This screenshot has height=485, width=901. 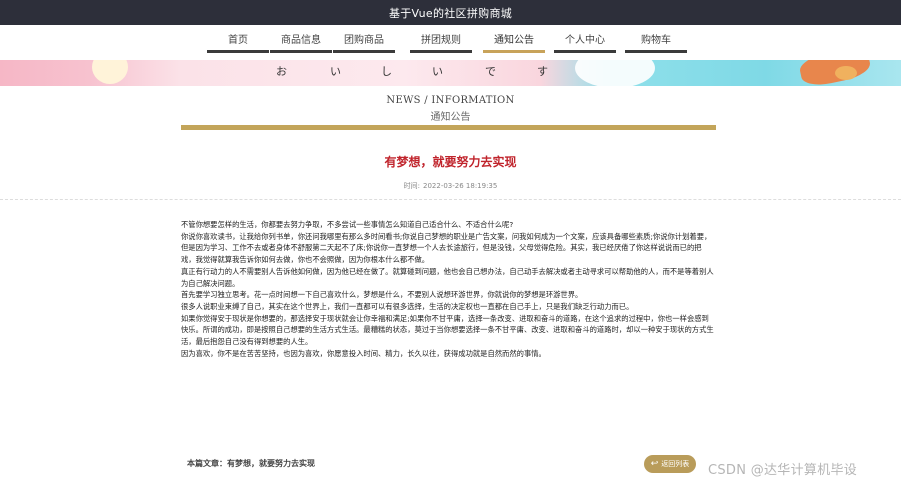 What do you see at coordinates (238, 43) in the screenshot?
I see `nav-home: 首页` at bounding box center [238, 43].